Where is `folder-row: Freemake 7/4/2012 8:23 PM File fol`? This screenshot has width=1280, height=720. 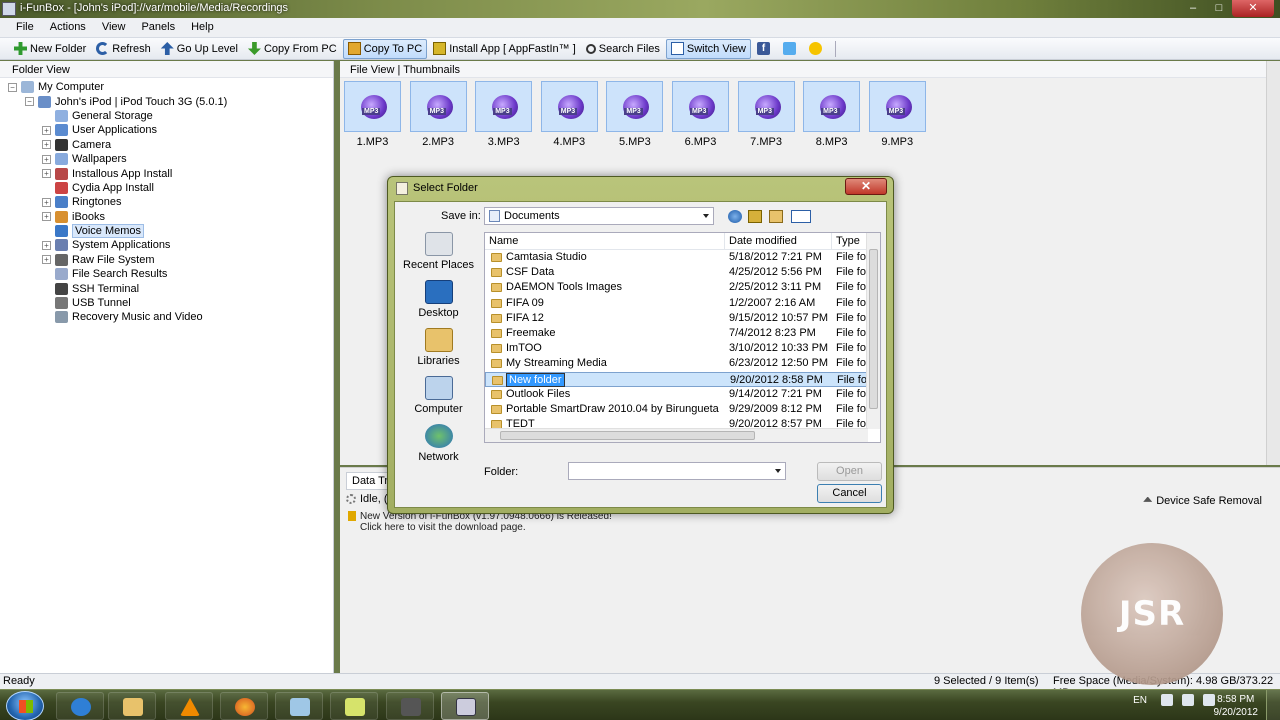
folder-row: Freemake 7/4/2012 8:23 PM File fol is located at coordinates (676, 333).